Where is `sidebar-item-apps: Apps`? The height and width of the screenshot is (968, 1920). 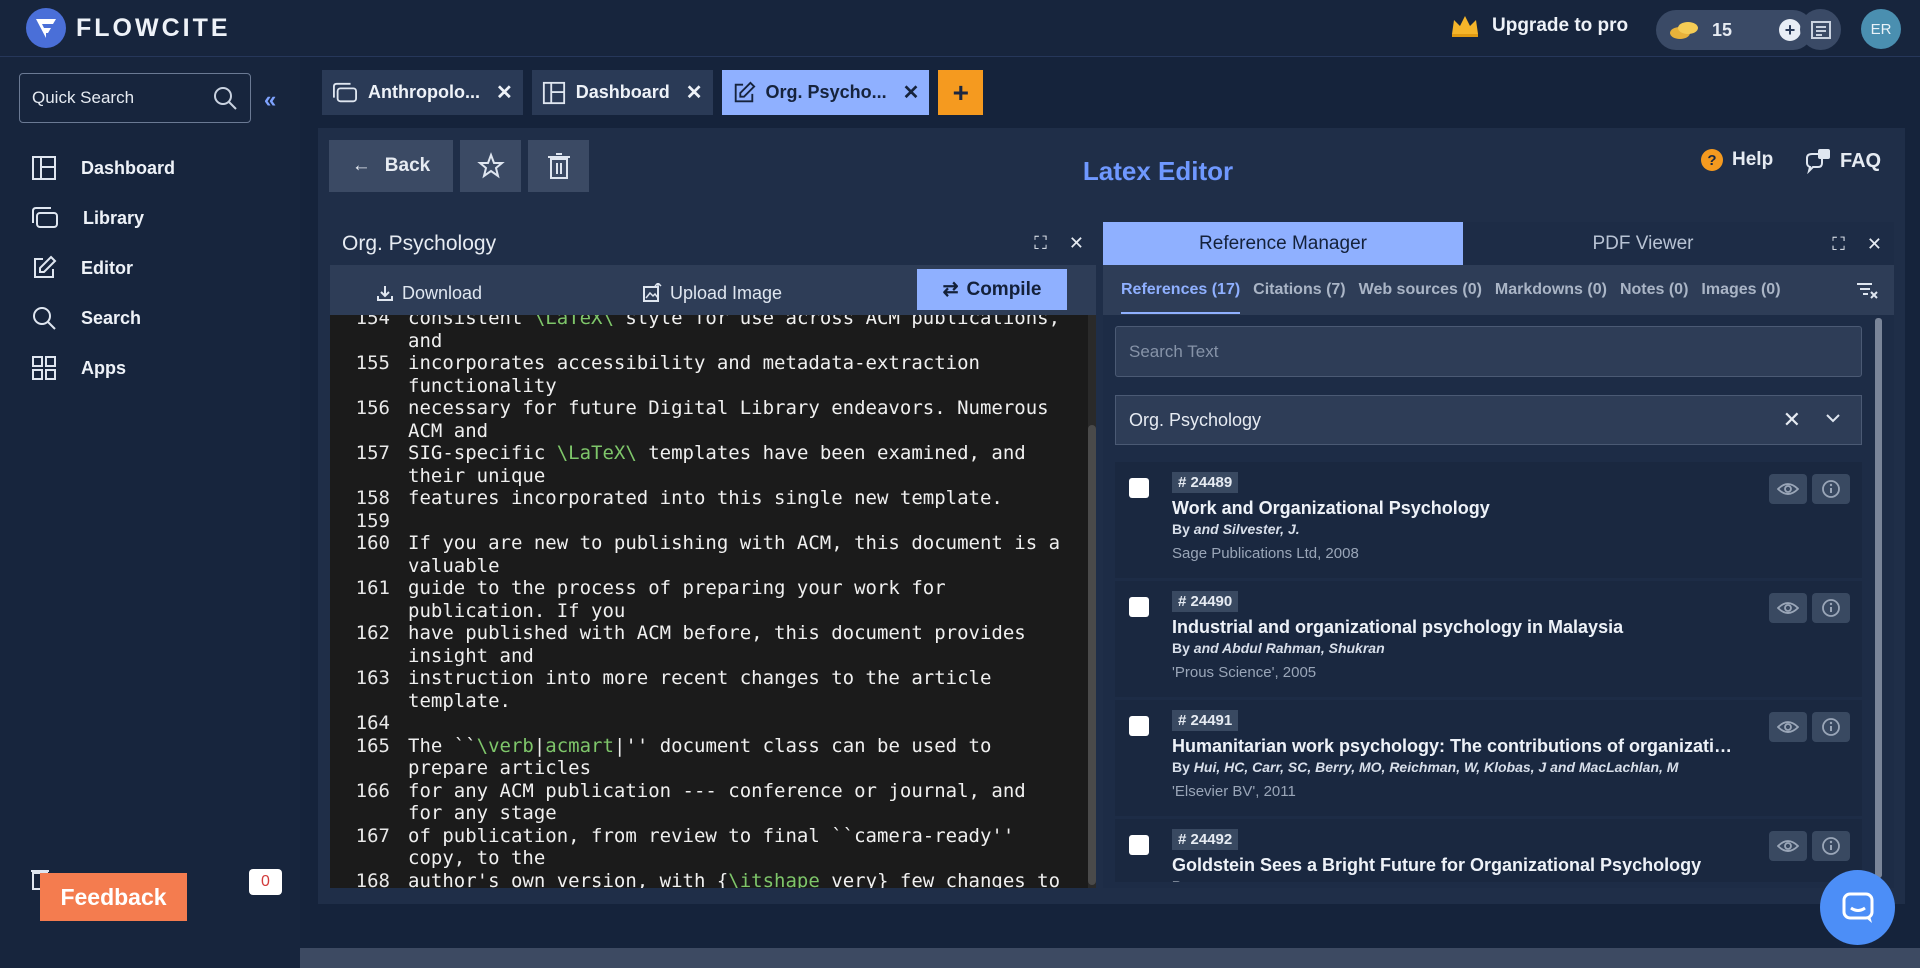
sidebar-item-apps: Apps is located at coordinates (150, 368).